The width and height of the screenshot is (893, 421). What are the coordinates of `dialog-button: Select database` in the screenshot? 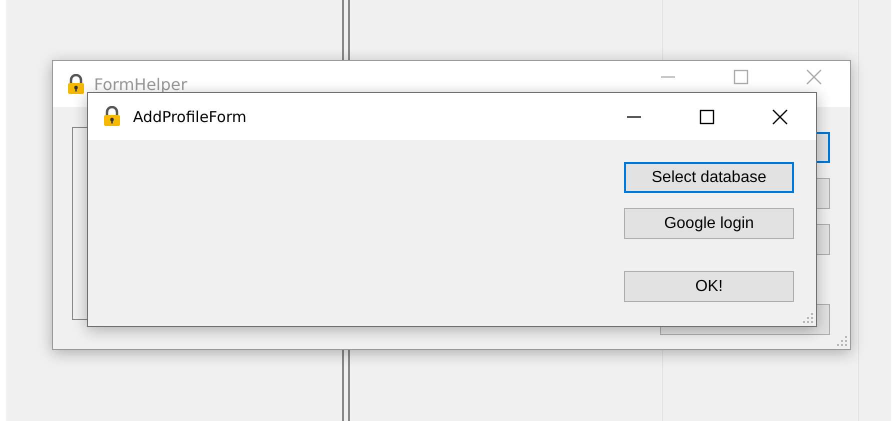 It's located at (709, 177).